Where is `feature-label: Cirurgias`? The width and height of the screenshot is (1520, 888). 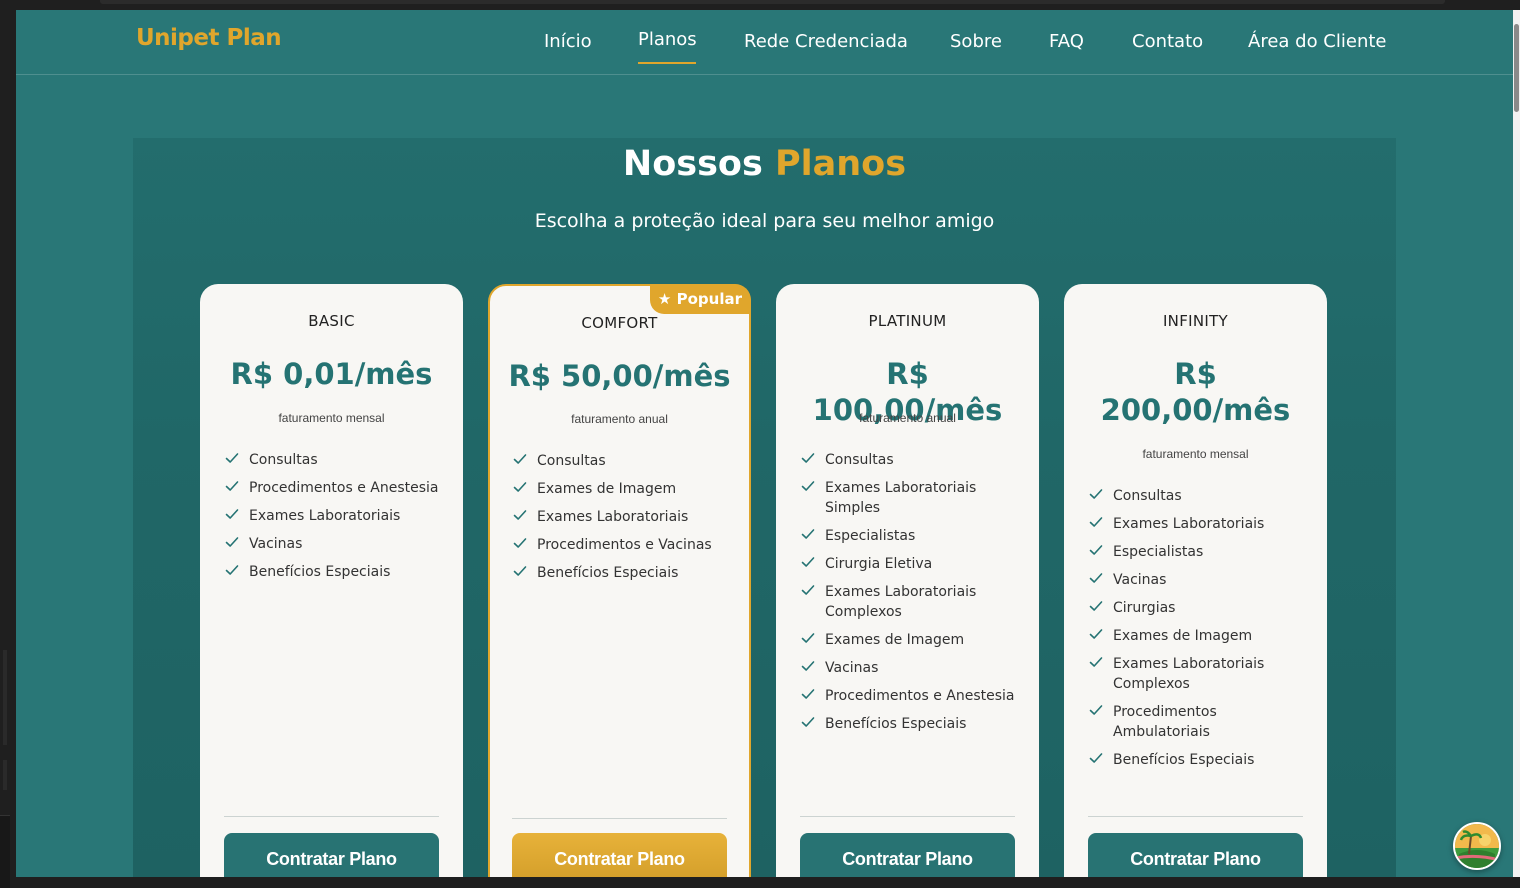 feature-label: Cirurgias is located at coordinates (1144, 608).